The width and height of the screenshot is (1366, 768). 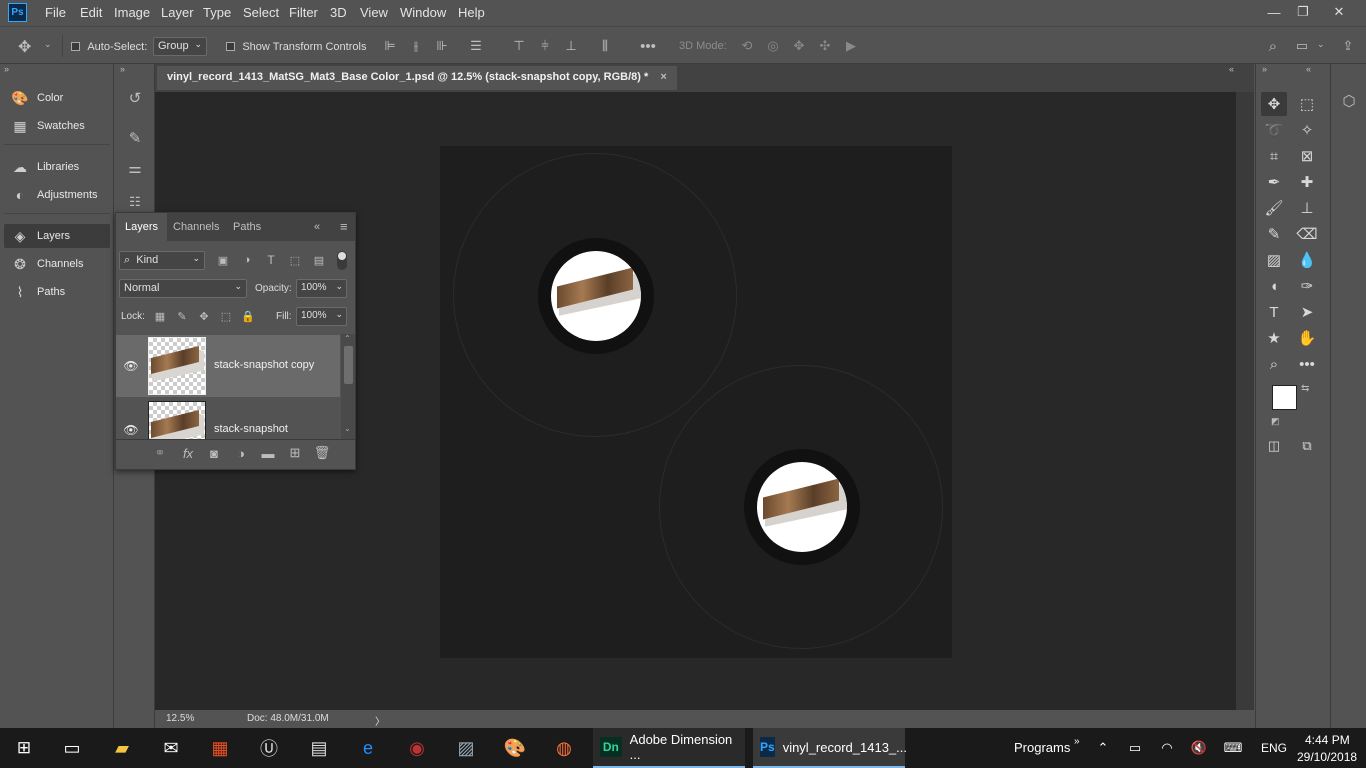 I want to click on store-icon: ▦, so click(x=220, y=748).